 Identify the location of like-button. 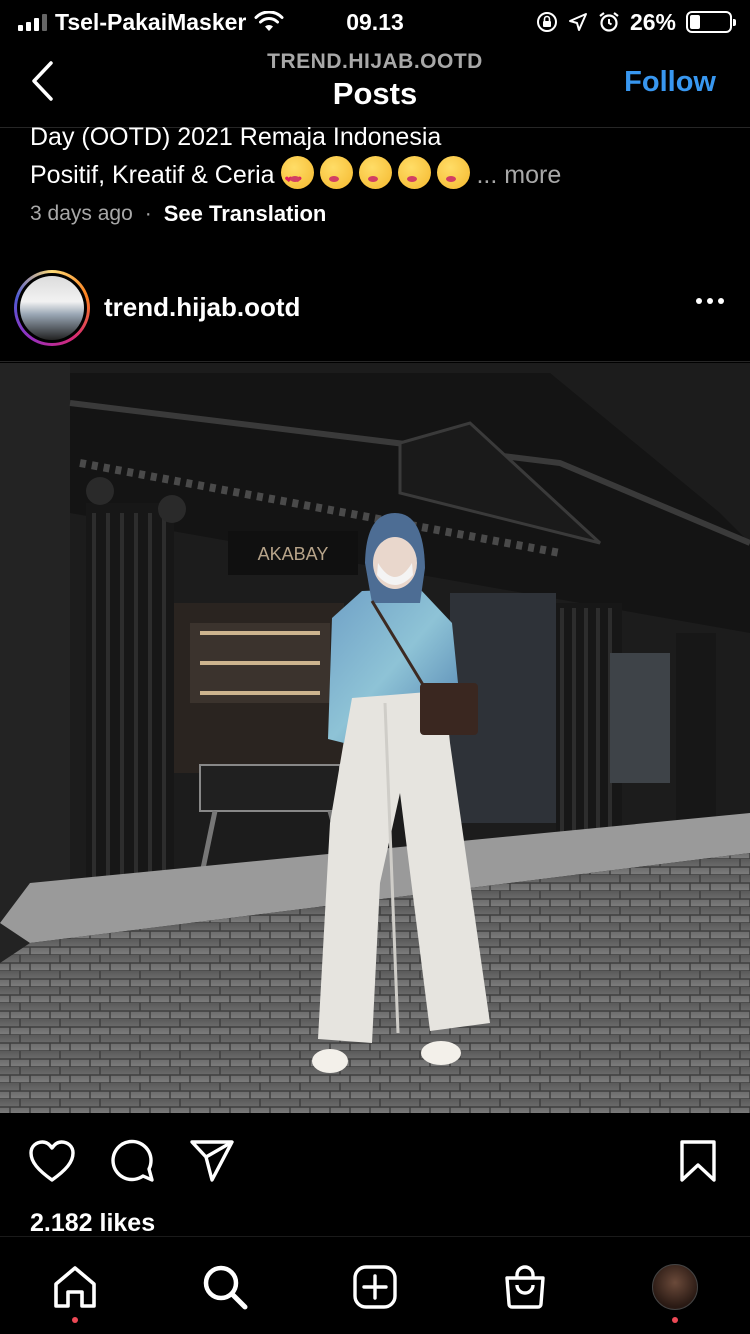
(52, 1161).